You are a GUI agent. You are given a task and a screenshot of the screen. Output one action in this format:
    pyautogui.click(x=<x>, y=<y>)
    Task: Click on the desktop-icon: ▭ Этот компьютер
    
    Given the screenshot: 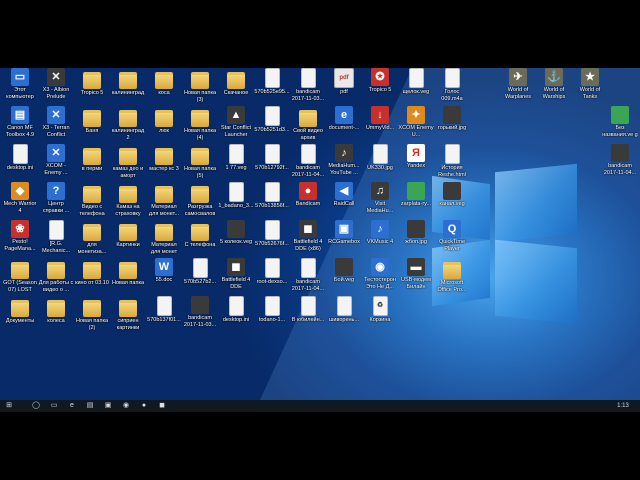 What is the action you would take?
    pyautogui.click(x=20, y=84)
    